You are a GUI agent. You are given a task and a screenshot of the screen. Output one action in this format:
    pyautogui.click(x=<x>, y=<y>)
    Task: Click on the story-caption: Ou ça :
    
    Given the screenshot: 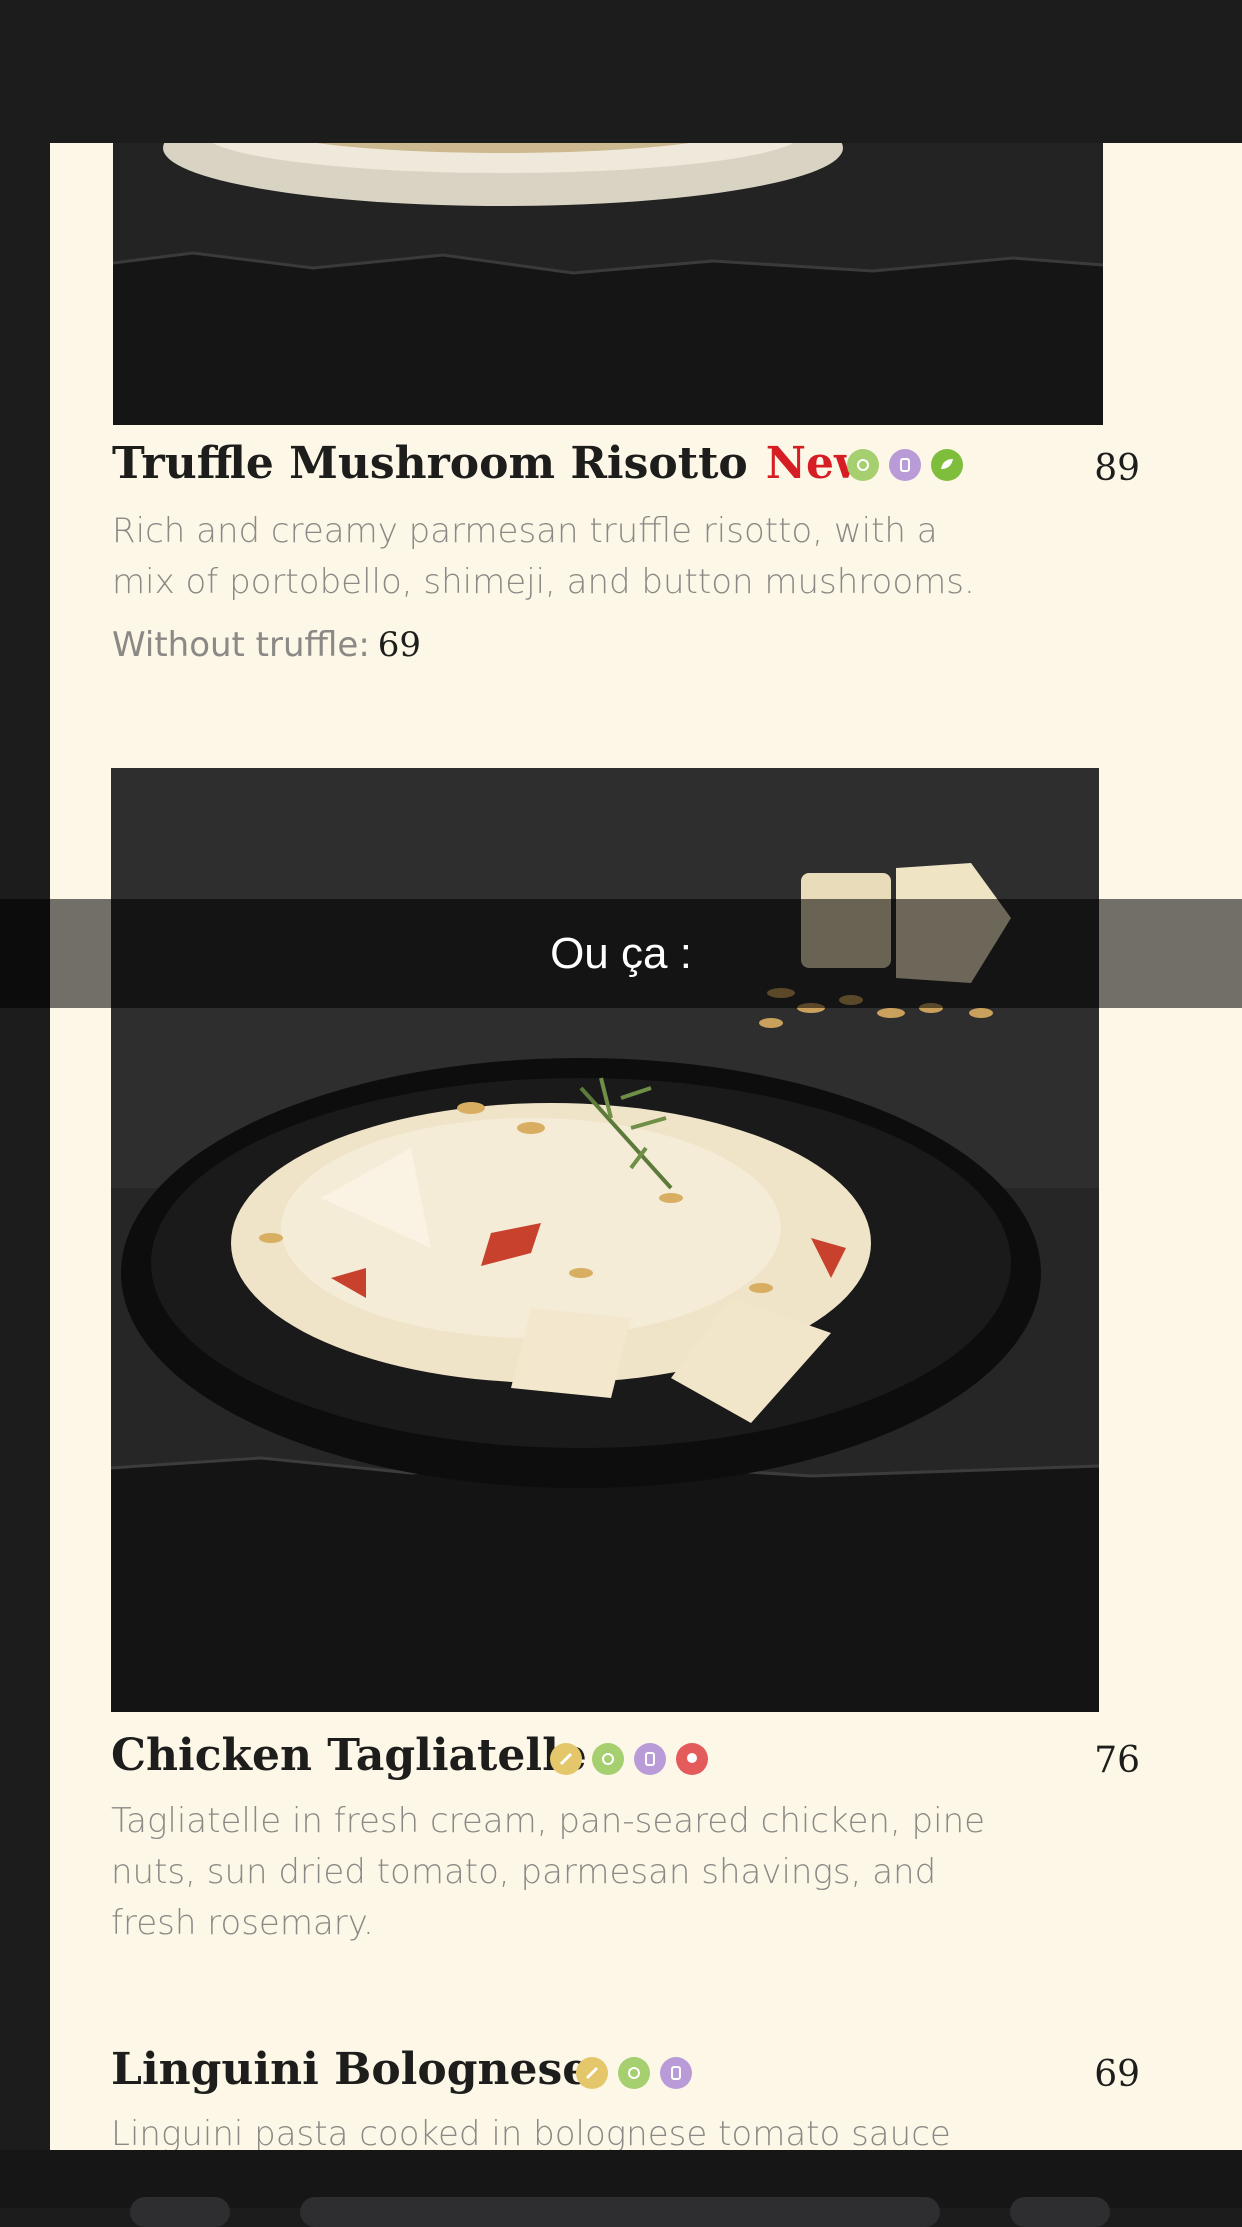 What is the action you would take?
    pyautogui.click(x=621, y=953)
    